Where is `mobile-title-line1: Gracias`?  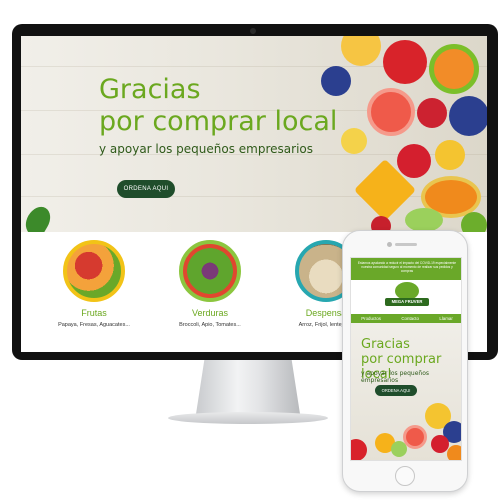
mobile-title-line1: Gracias is located at coordinates (385, 344).